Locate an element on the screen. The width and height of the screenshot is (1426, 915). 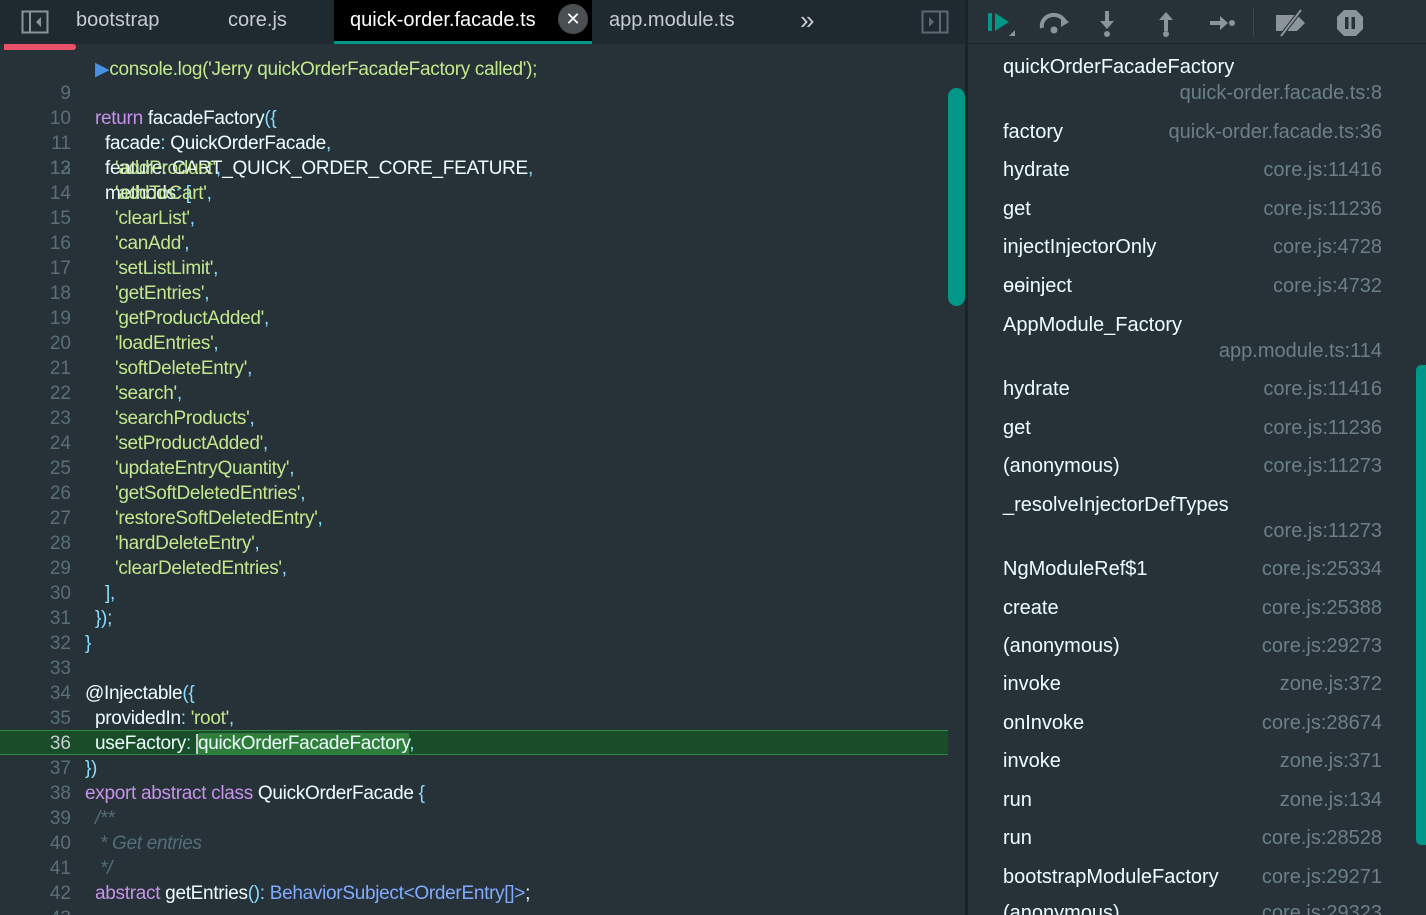
line-number: 19 is located at coordinates (60, 318).